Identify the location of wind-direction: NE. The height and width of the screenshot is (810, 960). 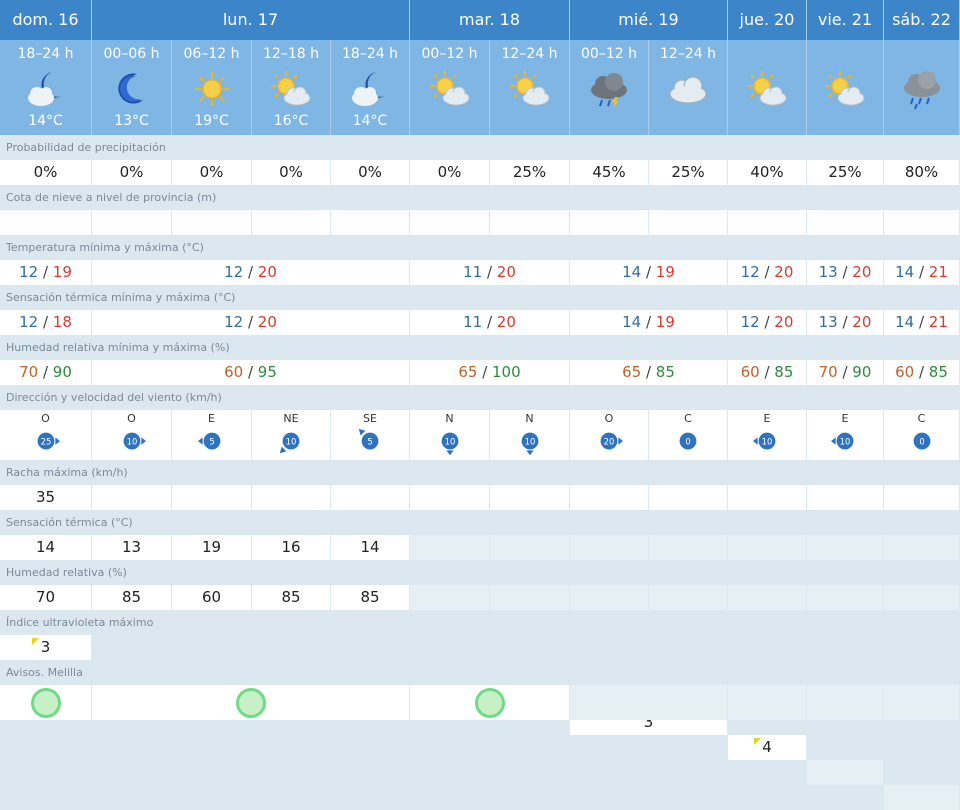
(291, 418).